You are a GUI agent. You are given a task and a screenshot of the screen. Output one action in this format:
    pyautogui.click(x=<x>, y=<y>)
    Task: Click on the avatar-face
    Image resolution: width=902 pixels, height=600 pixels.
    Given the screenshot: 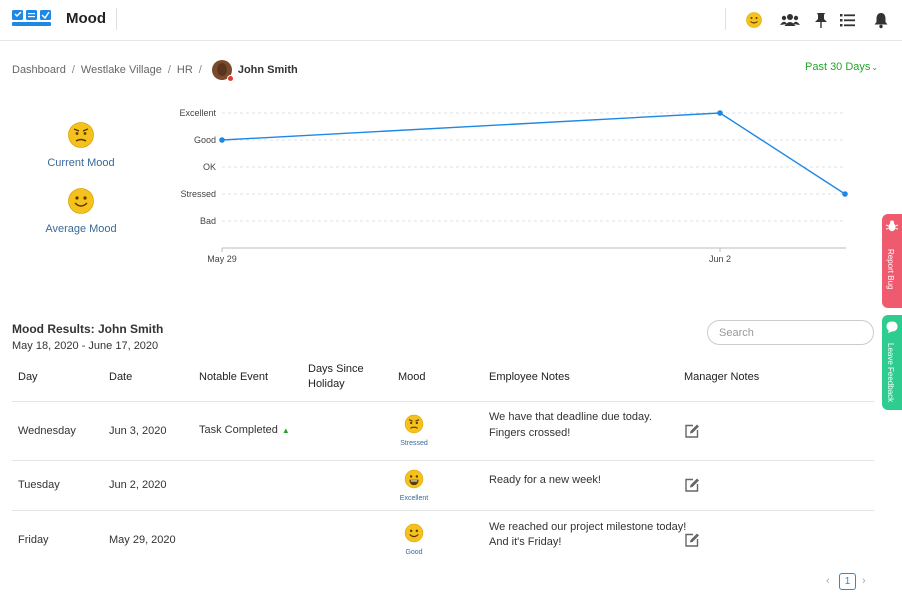 What is the action you would take?
    pyautogui.click(x=221, y=69)
    